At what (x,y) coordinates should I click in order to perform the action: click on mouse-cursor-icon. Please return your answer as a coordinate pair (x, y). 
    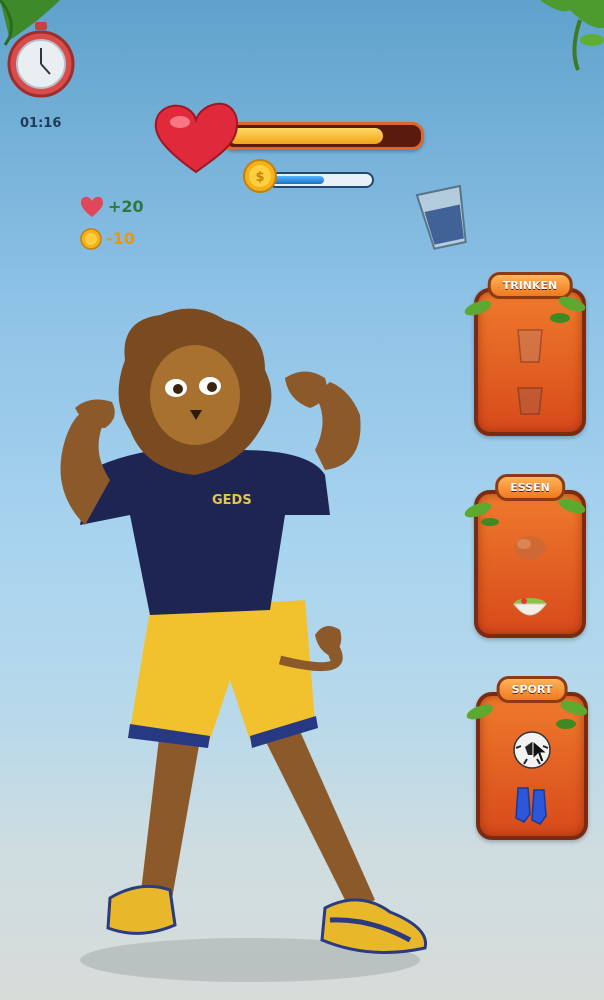
    Looking at the image, I should click on (540, 751).